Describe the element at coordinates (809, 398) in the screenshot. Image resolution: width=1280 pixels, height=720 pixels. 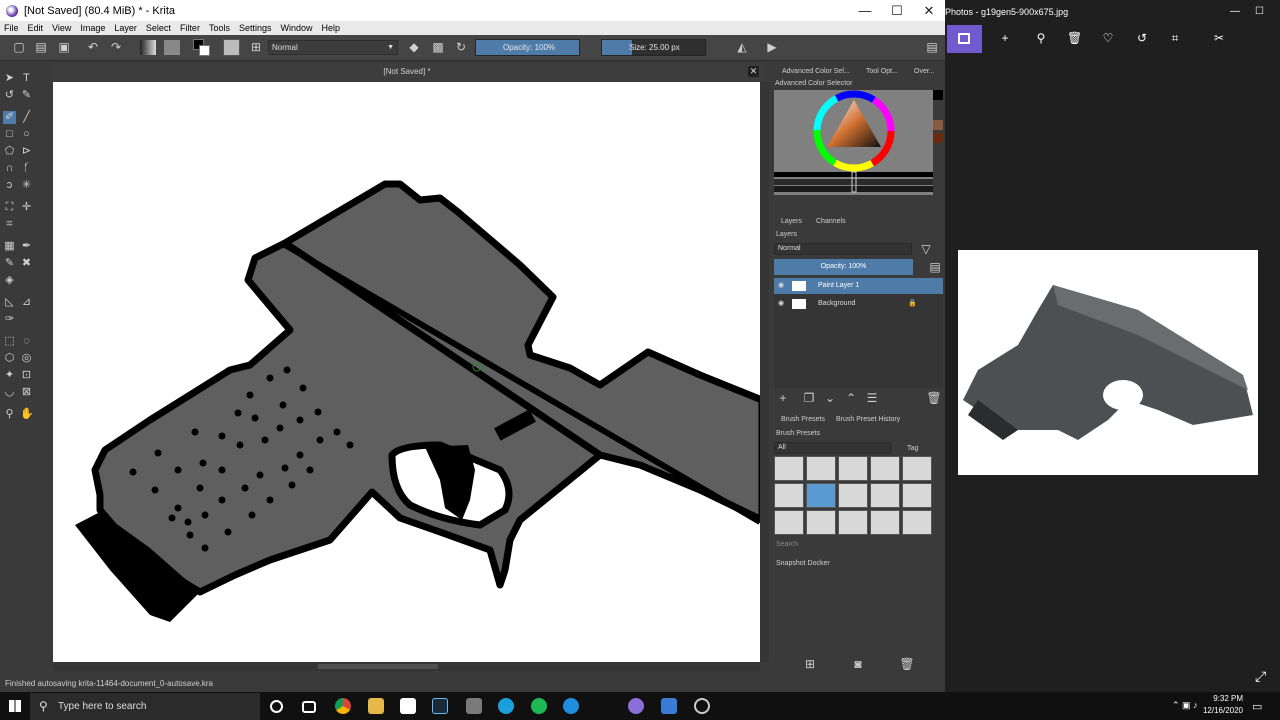
I see `duplicate-layer-icon: ❐` at that location.